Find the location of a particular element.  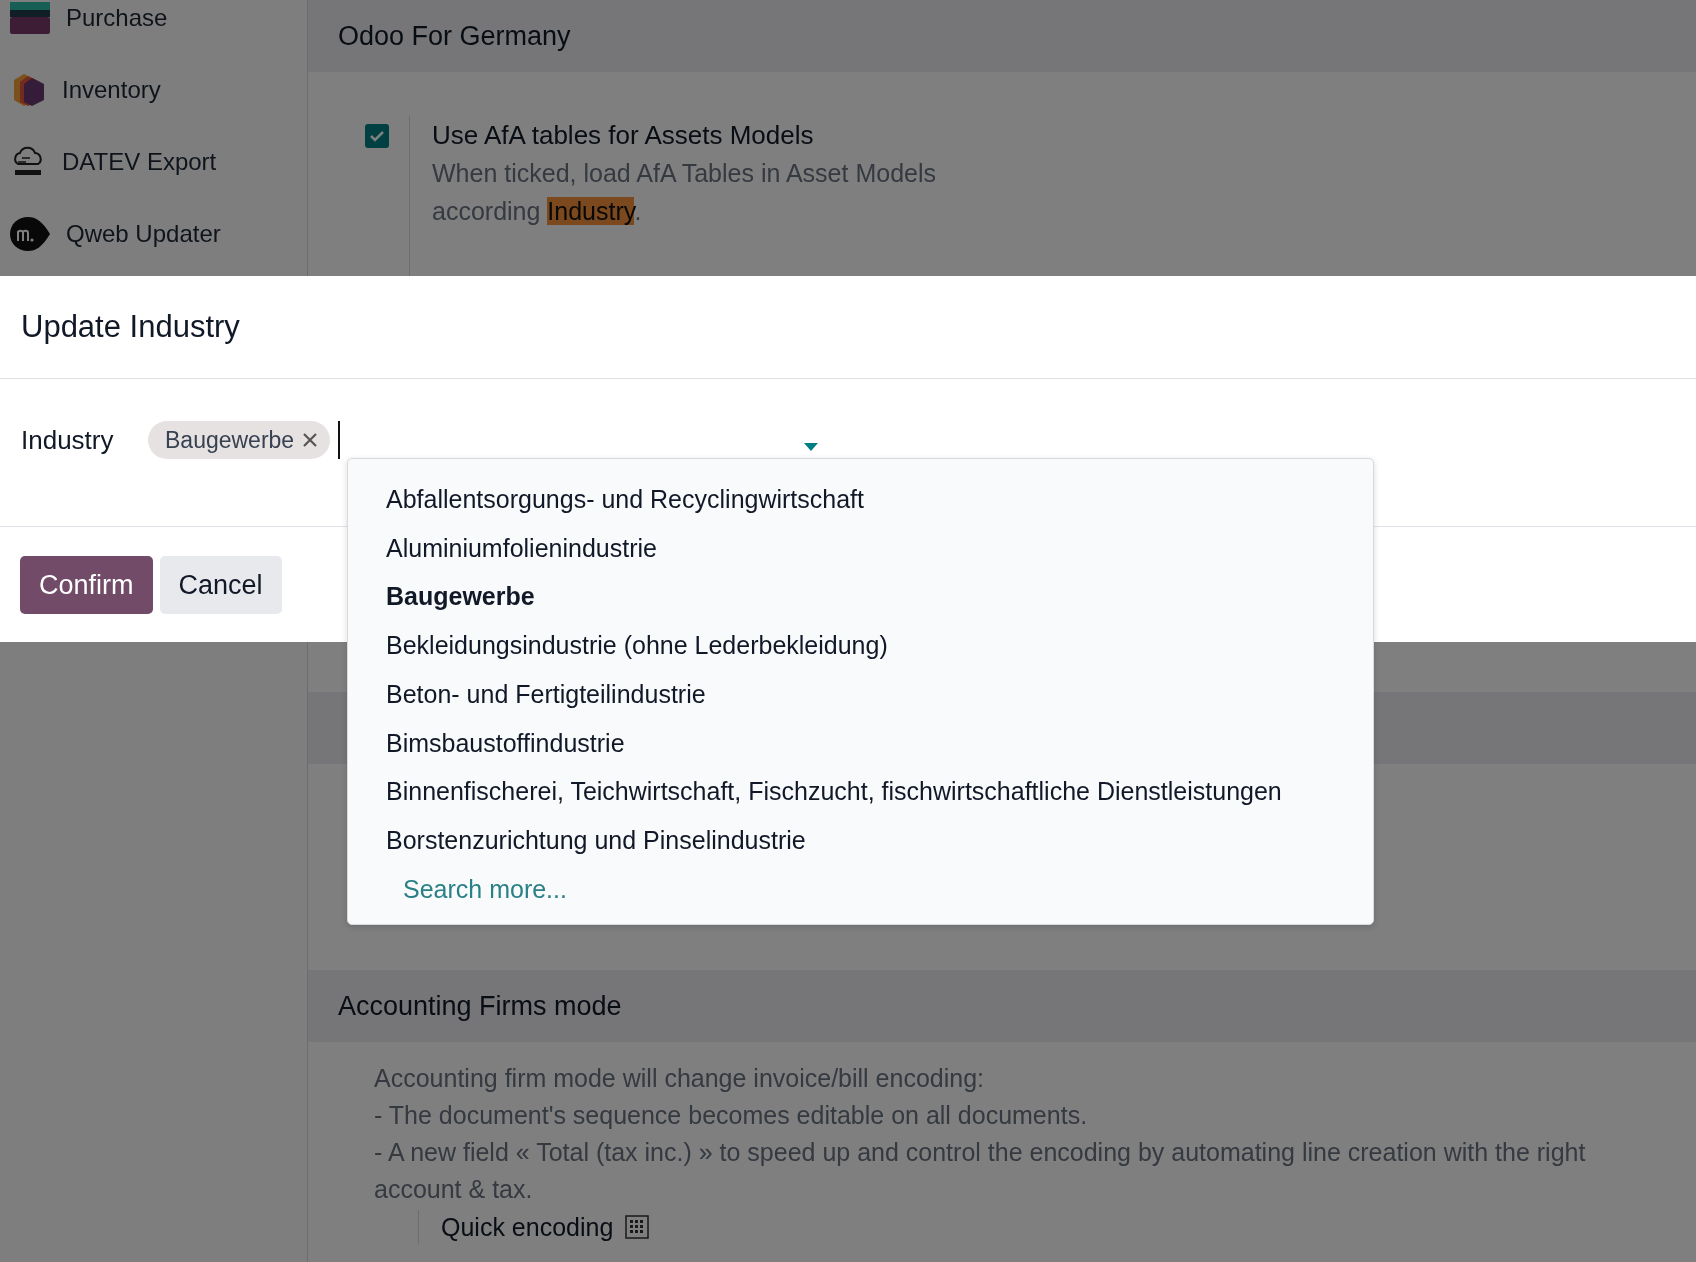

checkmark-icon is located at coordinates (377, 136).